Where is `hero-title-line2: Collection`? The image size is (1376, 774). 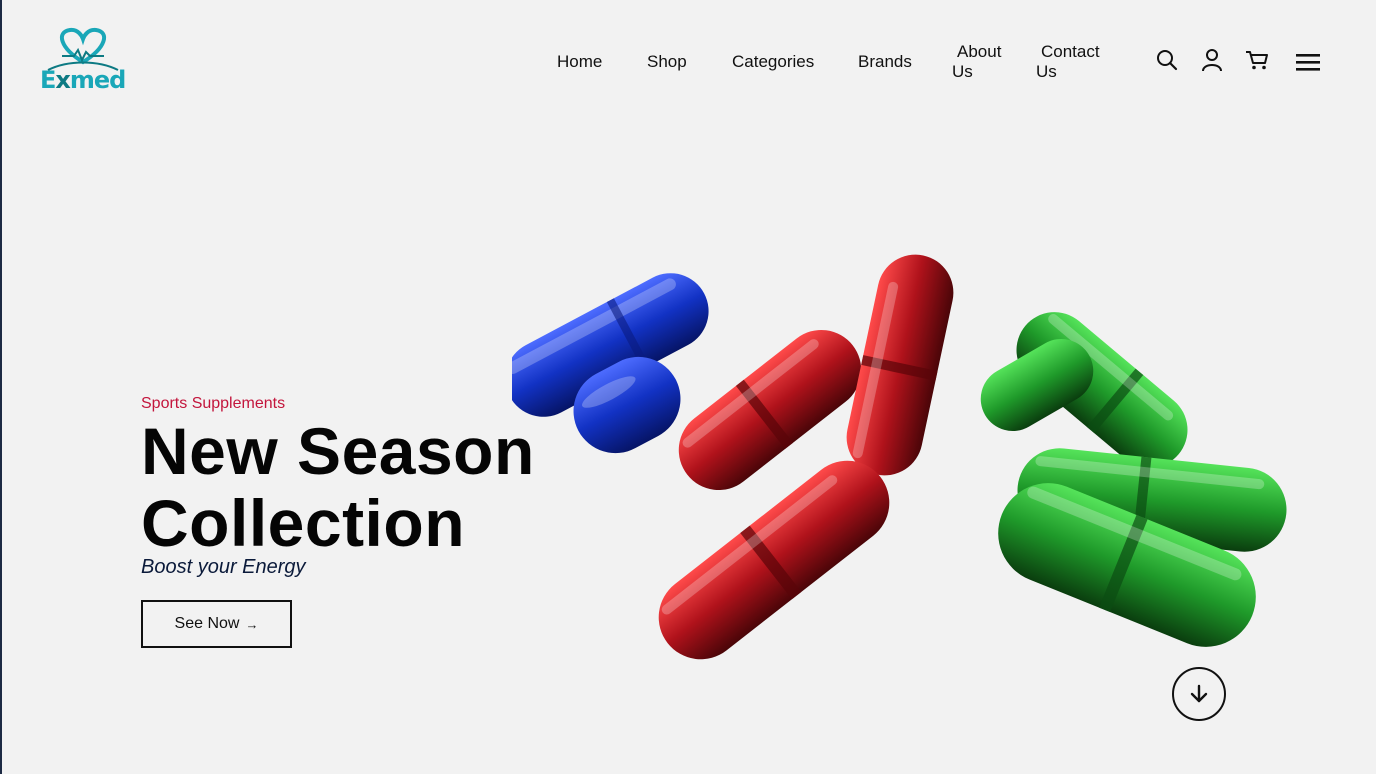 hero-title-line2: Collection is located at coordinates (303, 523).